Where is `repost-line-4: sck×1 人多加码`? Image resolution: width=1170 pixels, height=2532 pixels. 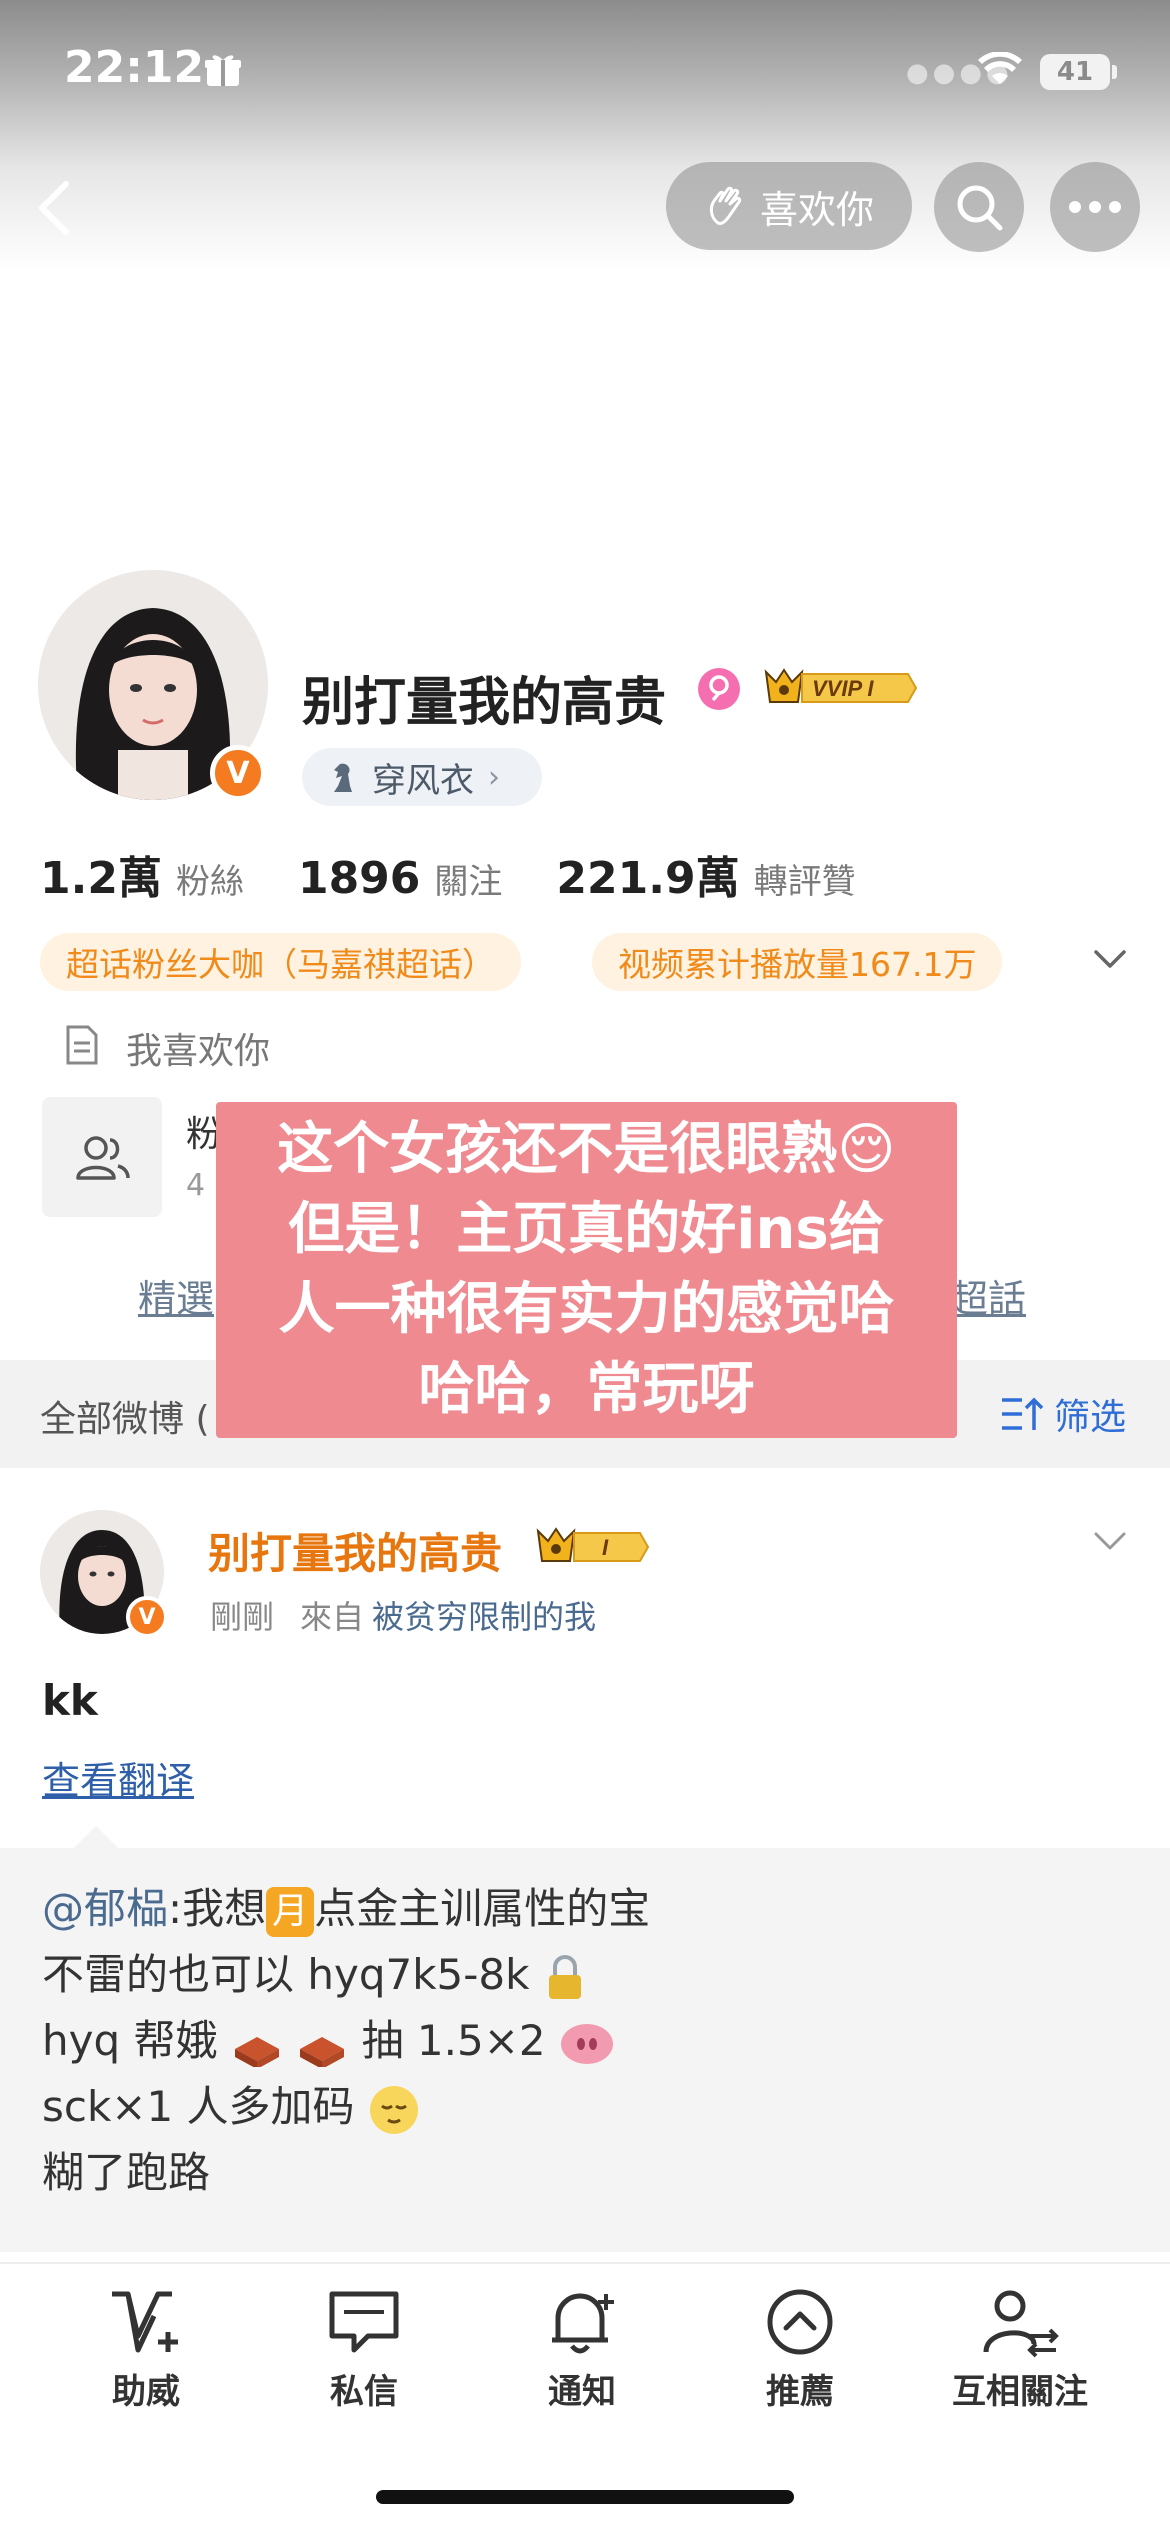
repost-line-4: sck×1 人多加码 is located at coordinates (231, 2107).